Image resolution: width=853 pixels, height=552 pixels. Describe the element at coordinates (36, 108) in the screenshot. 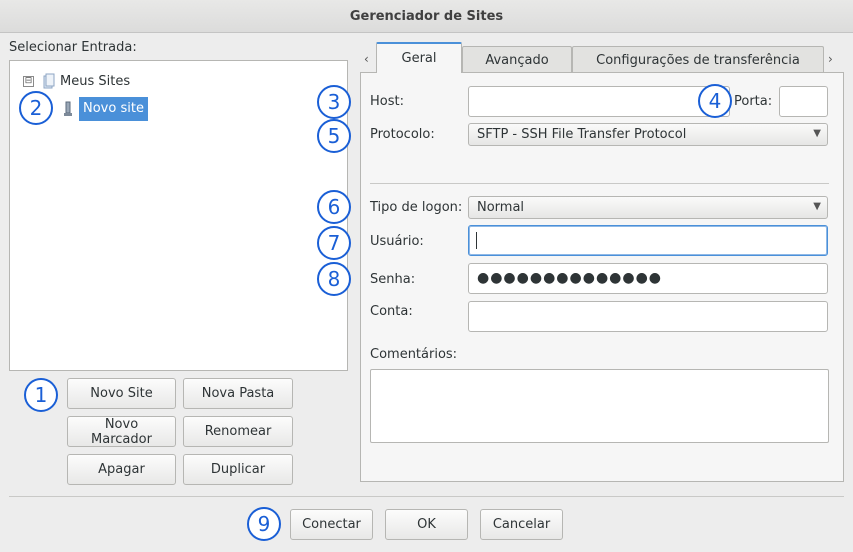

I see `annotation-2: 2` at that location.